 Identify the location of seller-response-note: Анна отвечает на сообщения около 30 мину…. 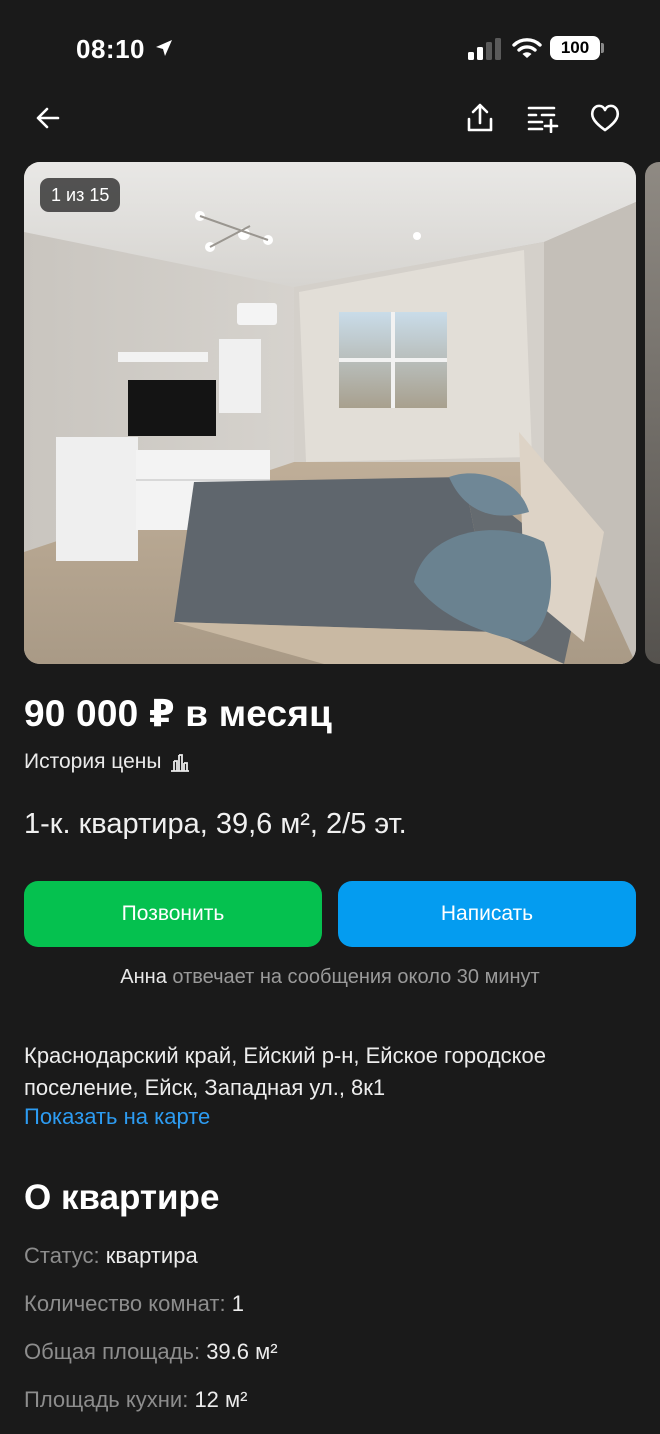
(330, 977).